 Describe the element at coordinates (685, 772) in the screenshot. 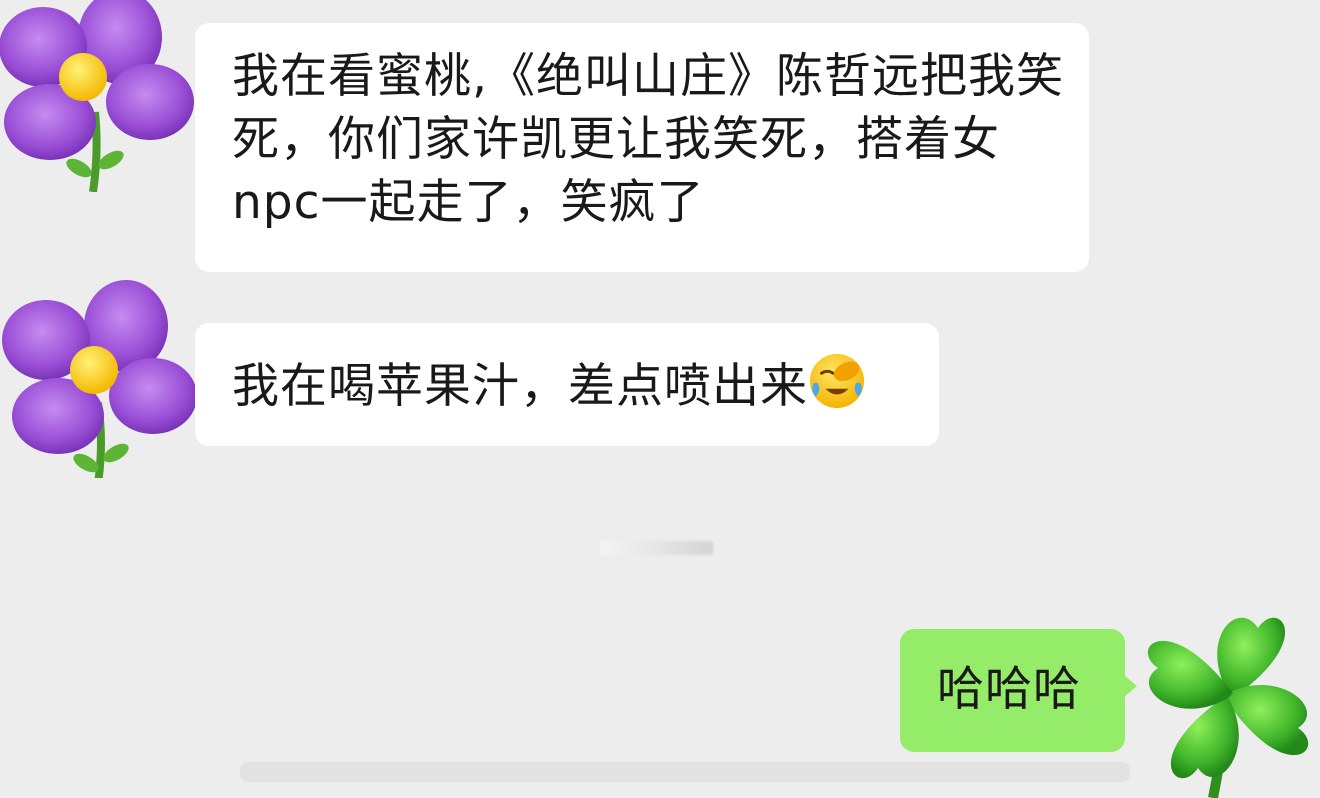

I see `input-bar-edge` at that location.